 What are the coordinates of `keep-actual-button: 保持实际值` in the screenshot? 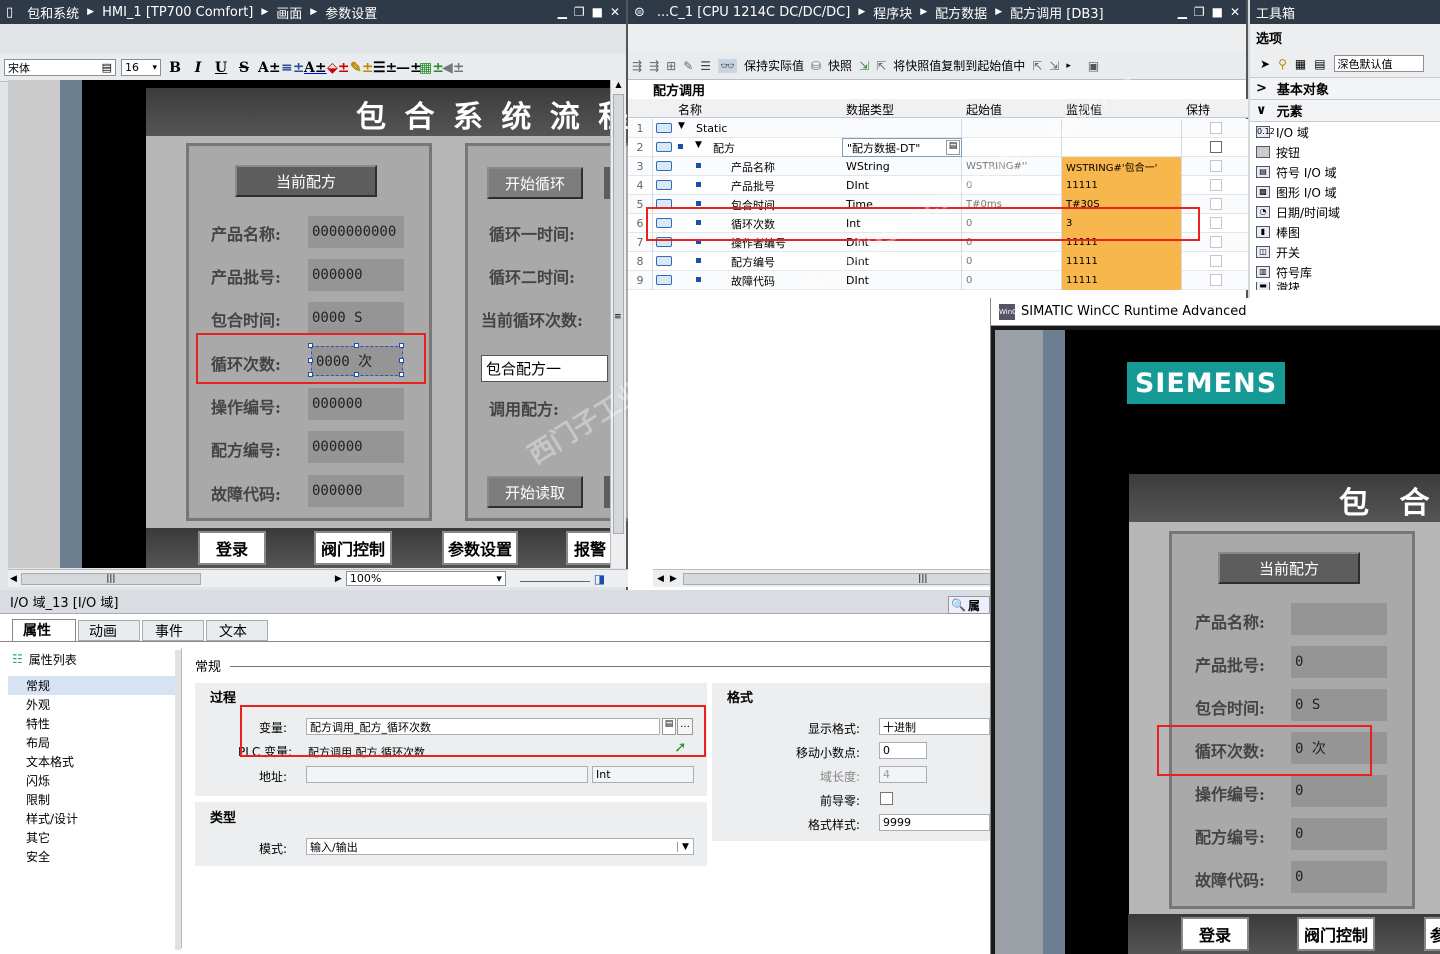 It's located at (774, 65).